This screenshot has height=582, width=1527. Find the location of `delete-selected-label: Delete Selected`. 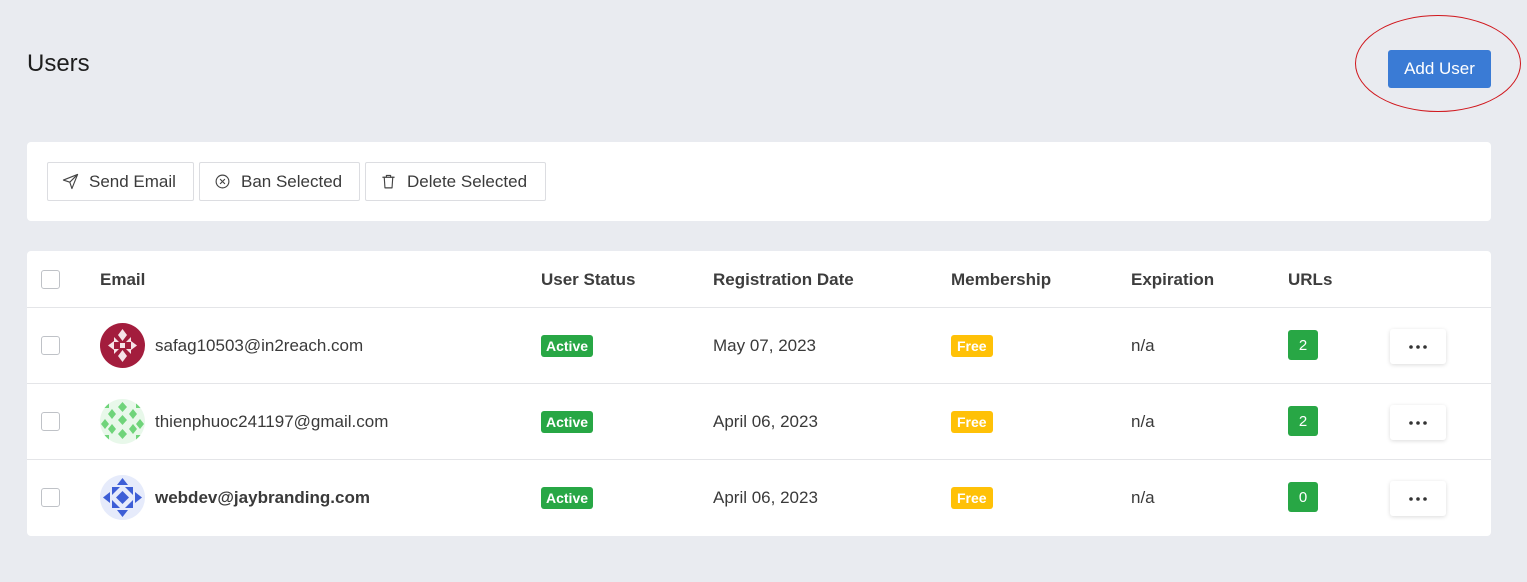

delete-selected-label: Delete Selected is located at coordinates (467, 181).